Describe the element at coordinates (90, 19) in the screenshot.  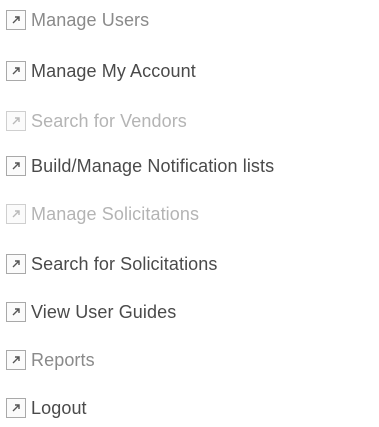
I see `menu-item-label: Manage Users` at that location.